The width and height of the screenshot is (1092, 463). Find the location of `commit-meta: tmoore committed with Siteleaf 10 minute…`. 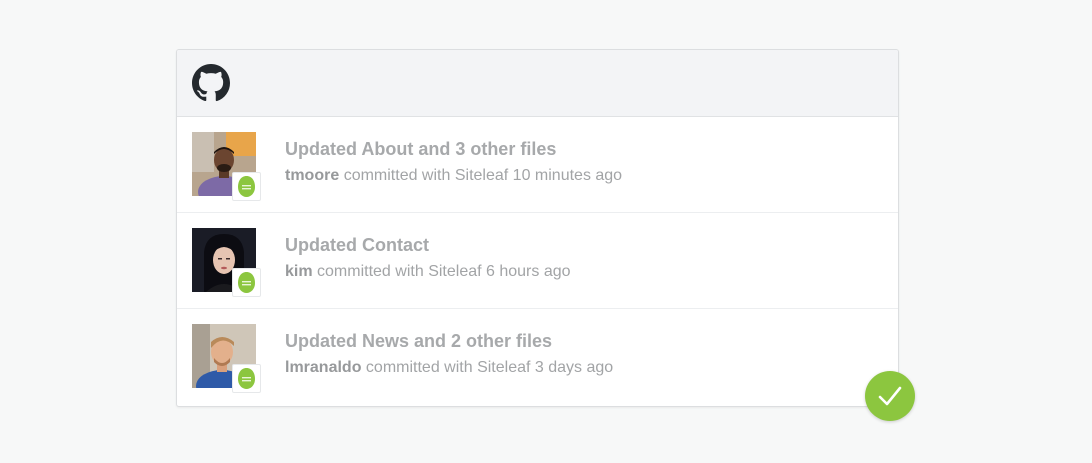

commit-meta: tmoore committed with Siteleaf 10 minute… is located at coordinates (453, 176).